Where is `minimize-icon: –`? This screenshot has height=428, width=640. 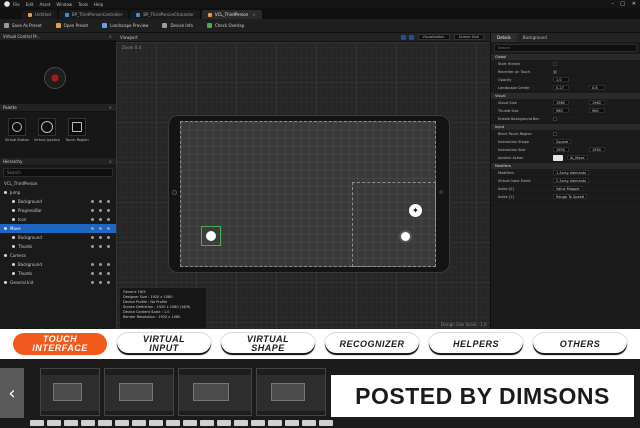
minimize-icon: – is located at coordinates (613, 4).